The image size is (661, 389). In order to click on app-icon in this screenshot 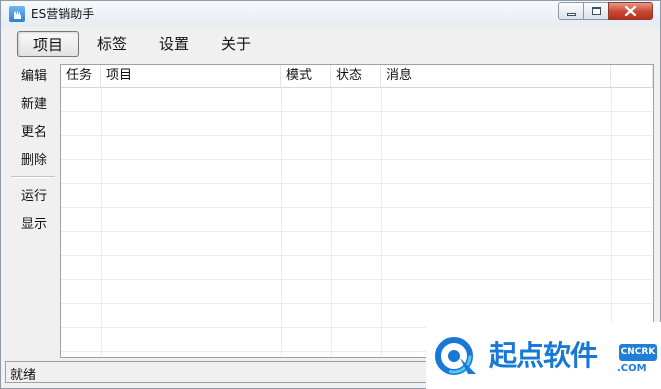, I will do `click(17, 14)`.